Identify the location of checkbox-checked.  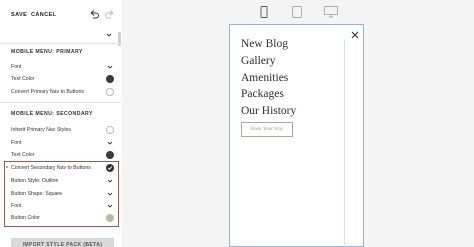
(110, 168).